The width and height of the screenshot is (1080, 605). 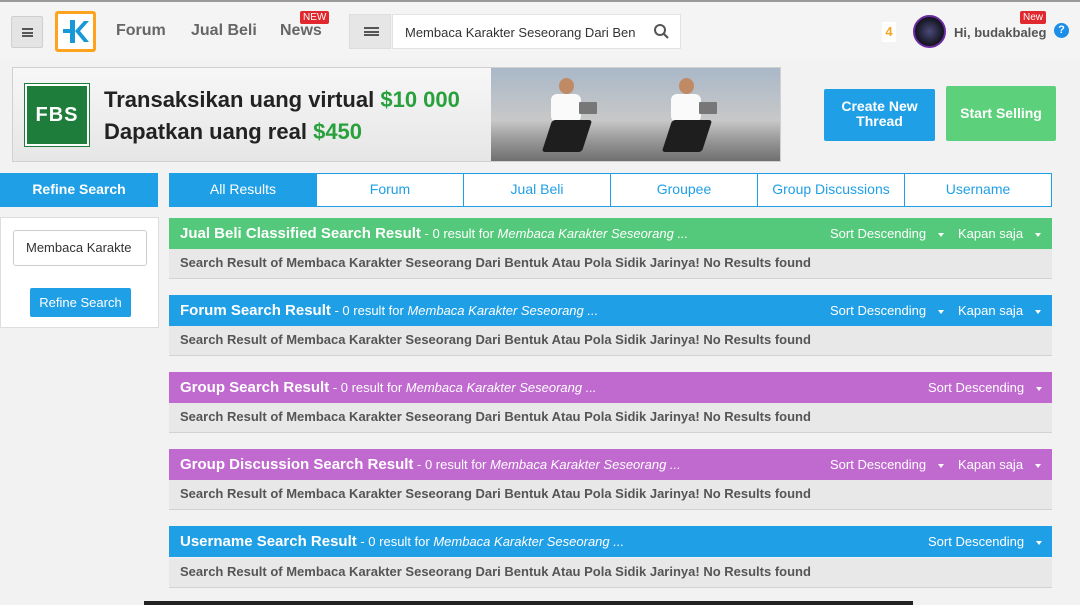 I want to click on category-menu-button, so click(x=370, y=31).